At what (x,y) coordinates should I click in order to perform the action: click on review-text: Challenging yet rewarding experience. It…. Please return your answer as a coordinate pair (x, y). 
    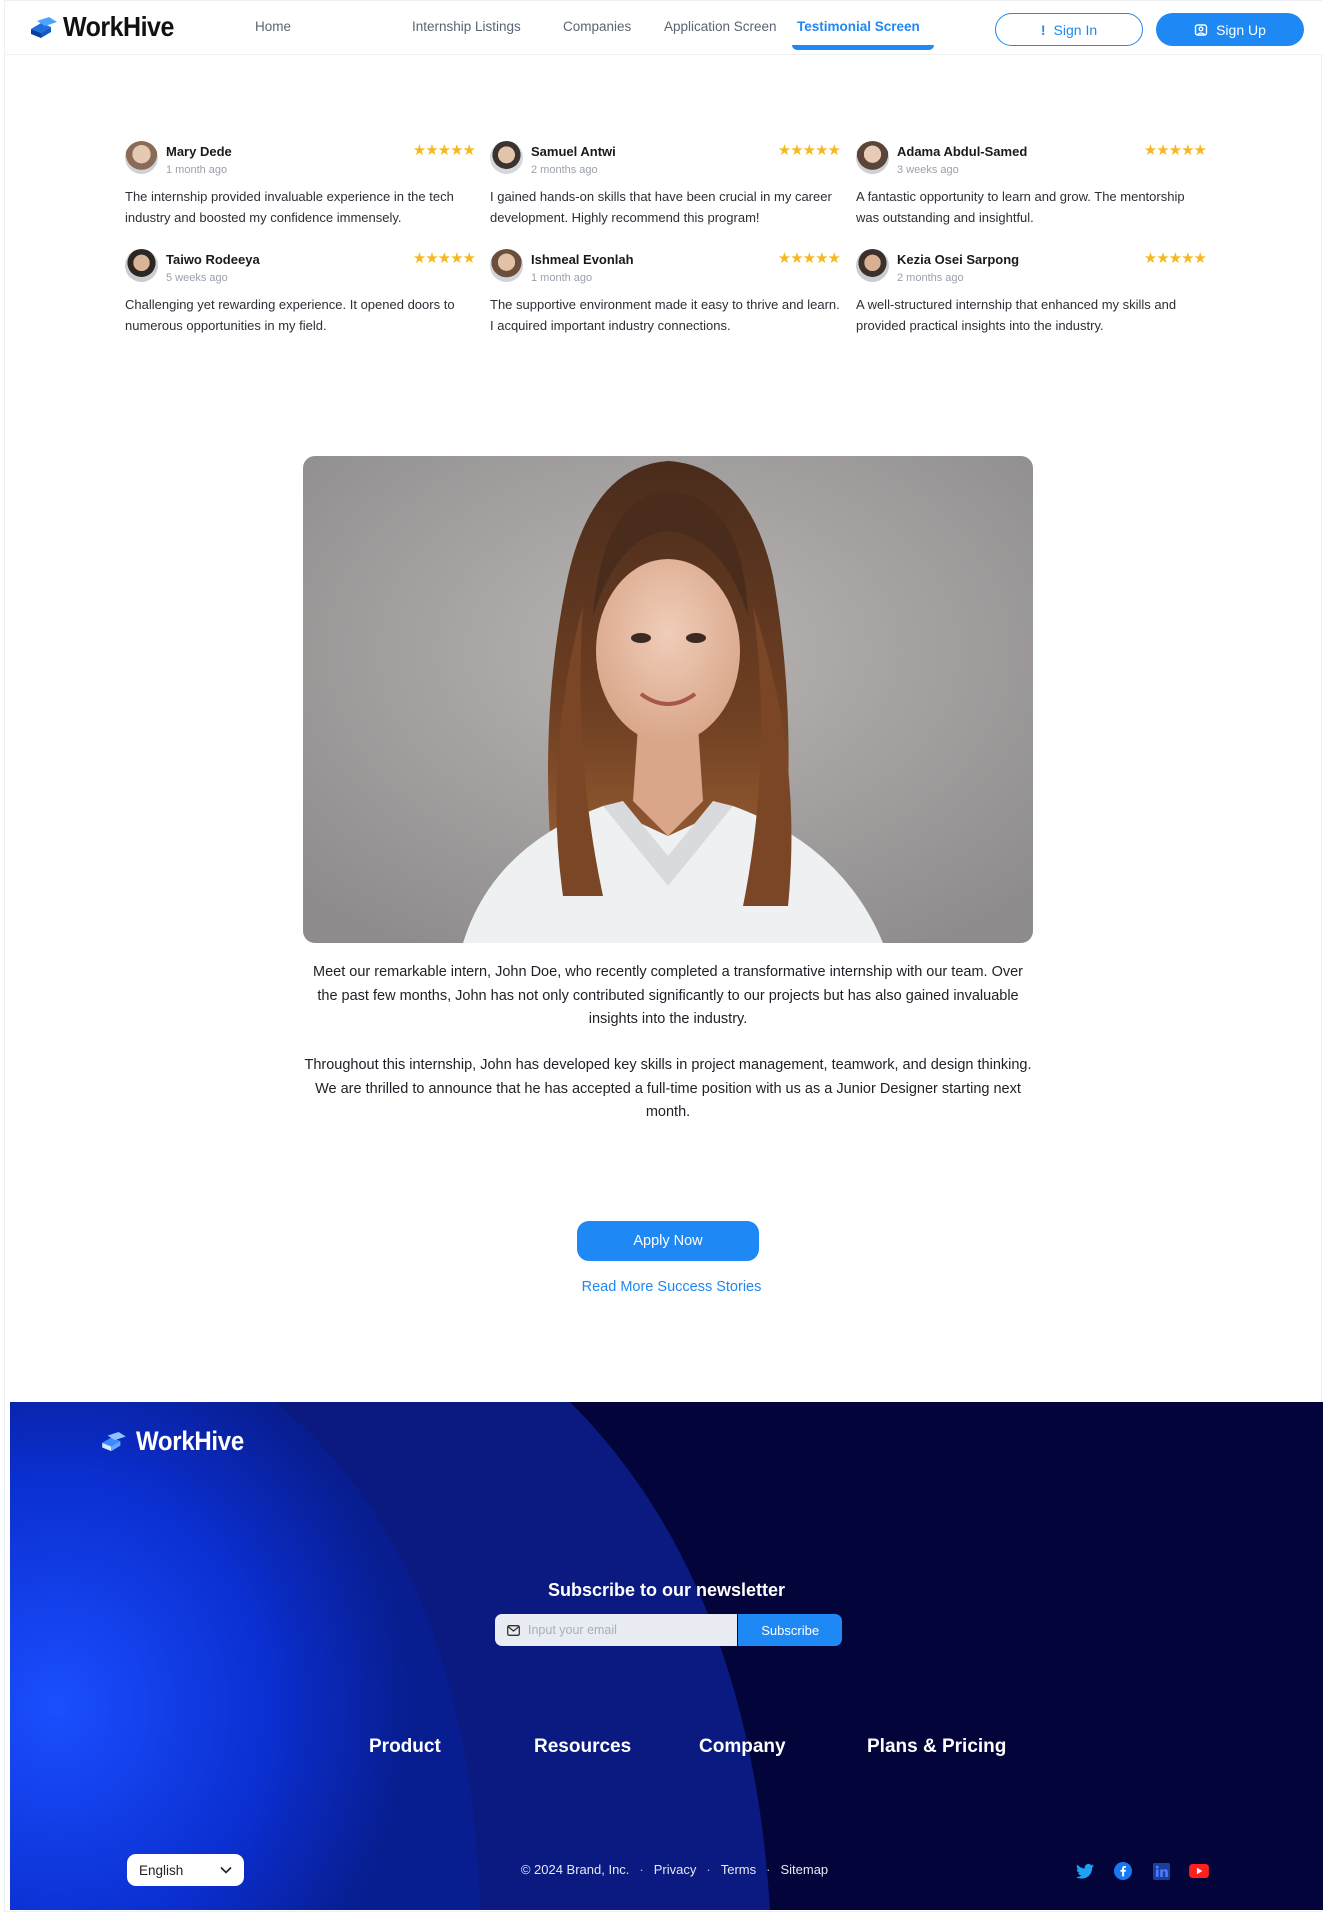
    Looking at the image, I should click on (290, 315).